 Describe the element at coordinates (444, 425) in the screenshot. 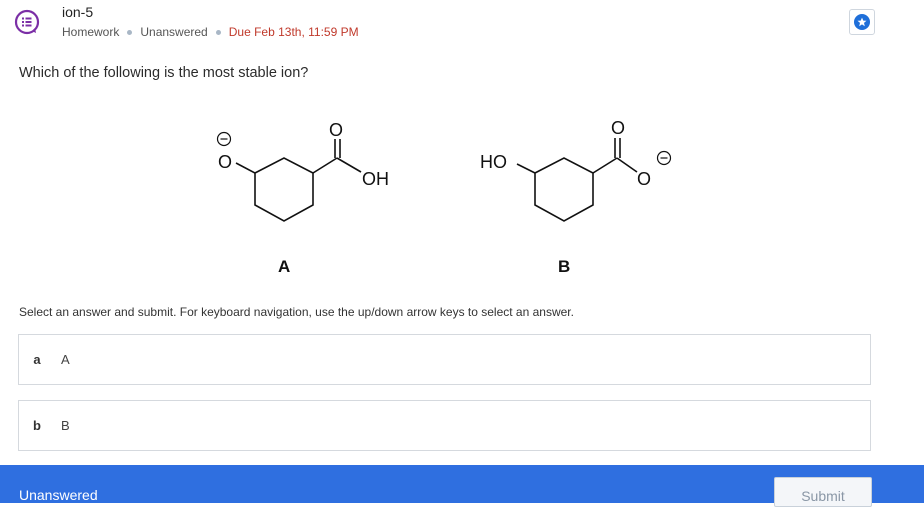

I see `answer-choice-b: b B` at that location.